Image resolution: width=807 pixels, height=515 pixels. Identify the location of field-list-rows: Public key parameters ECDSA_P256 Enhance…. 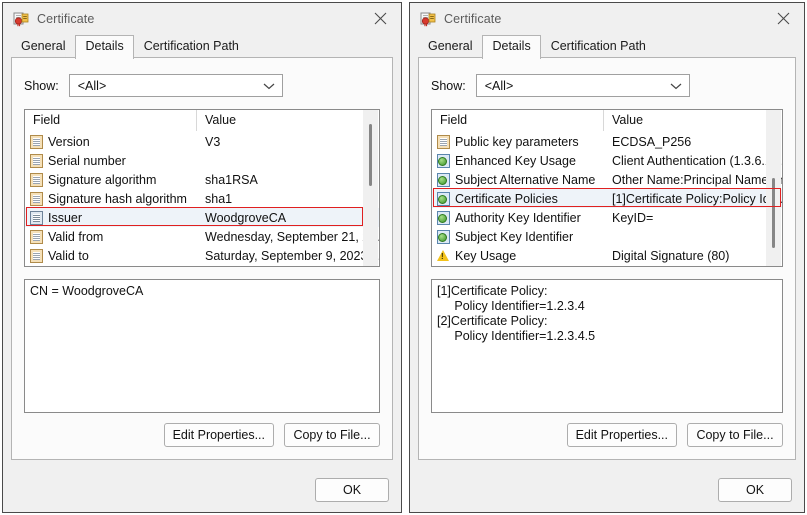
(607, 199).